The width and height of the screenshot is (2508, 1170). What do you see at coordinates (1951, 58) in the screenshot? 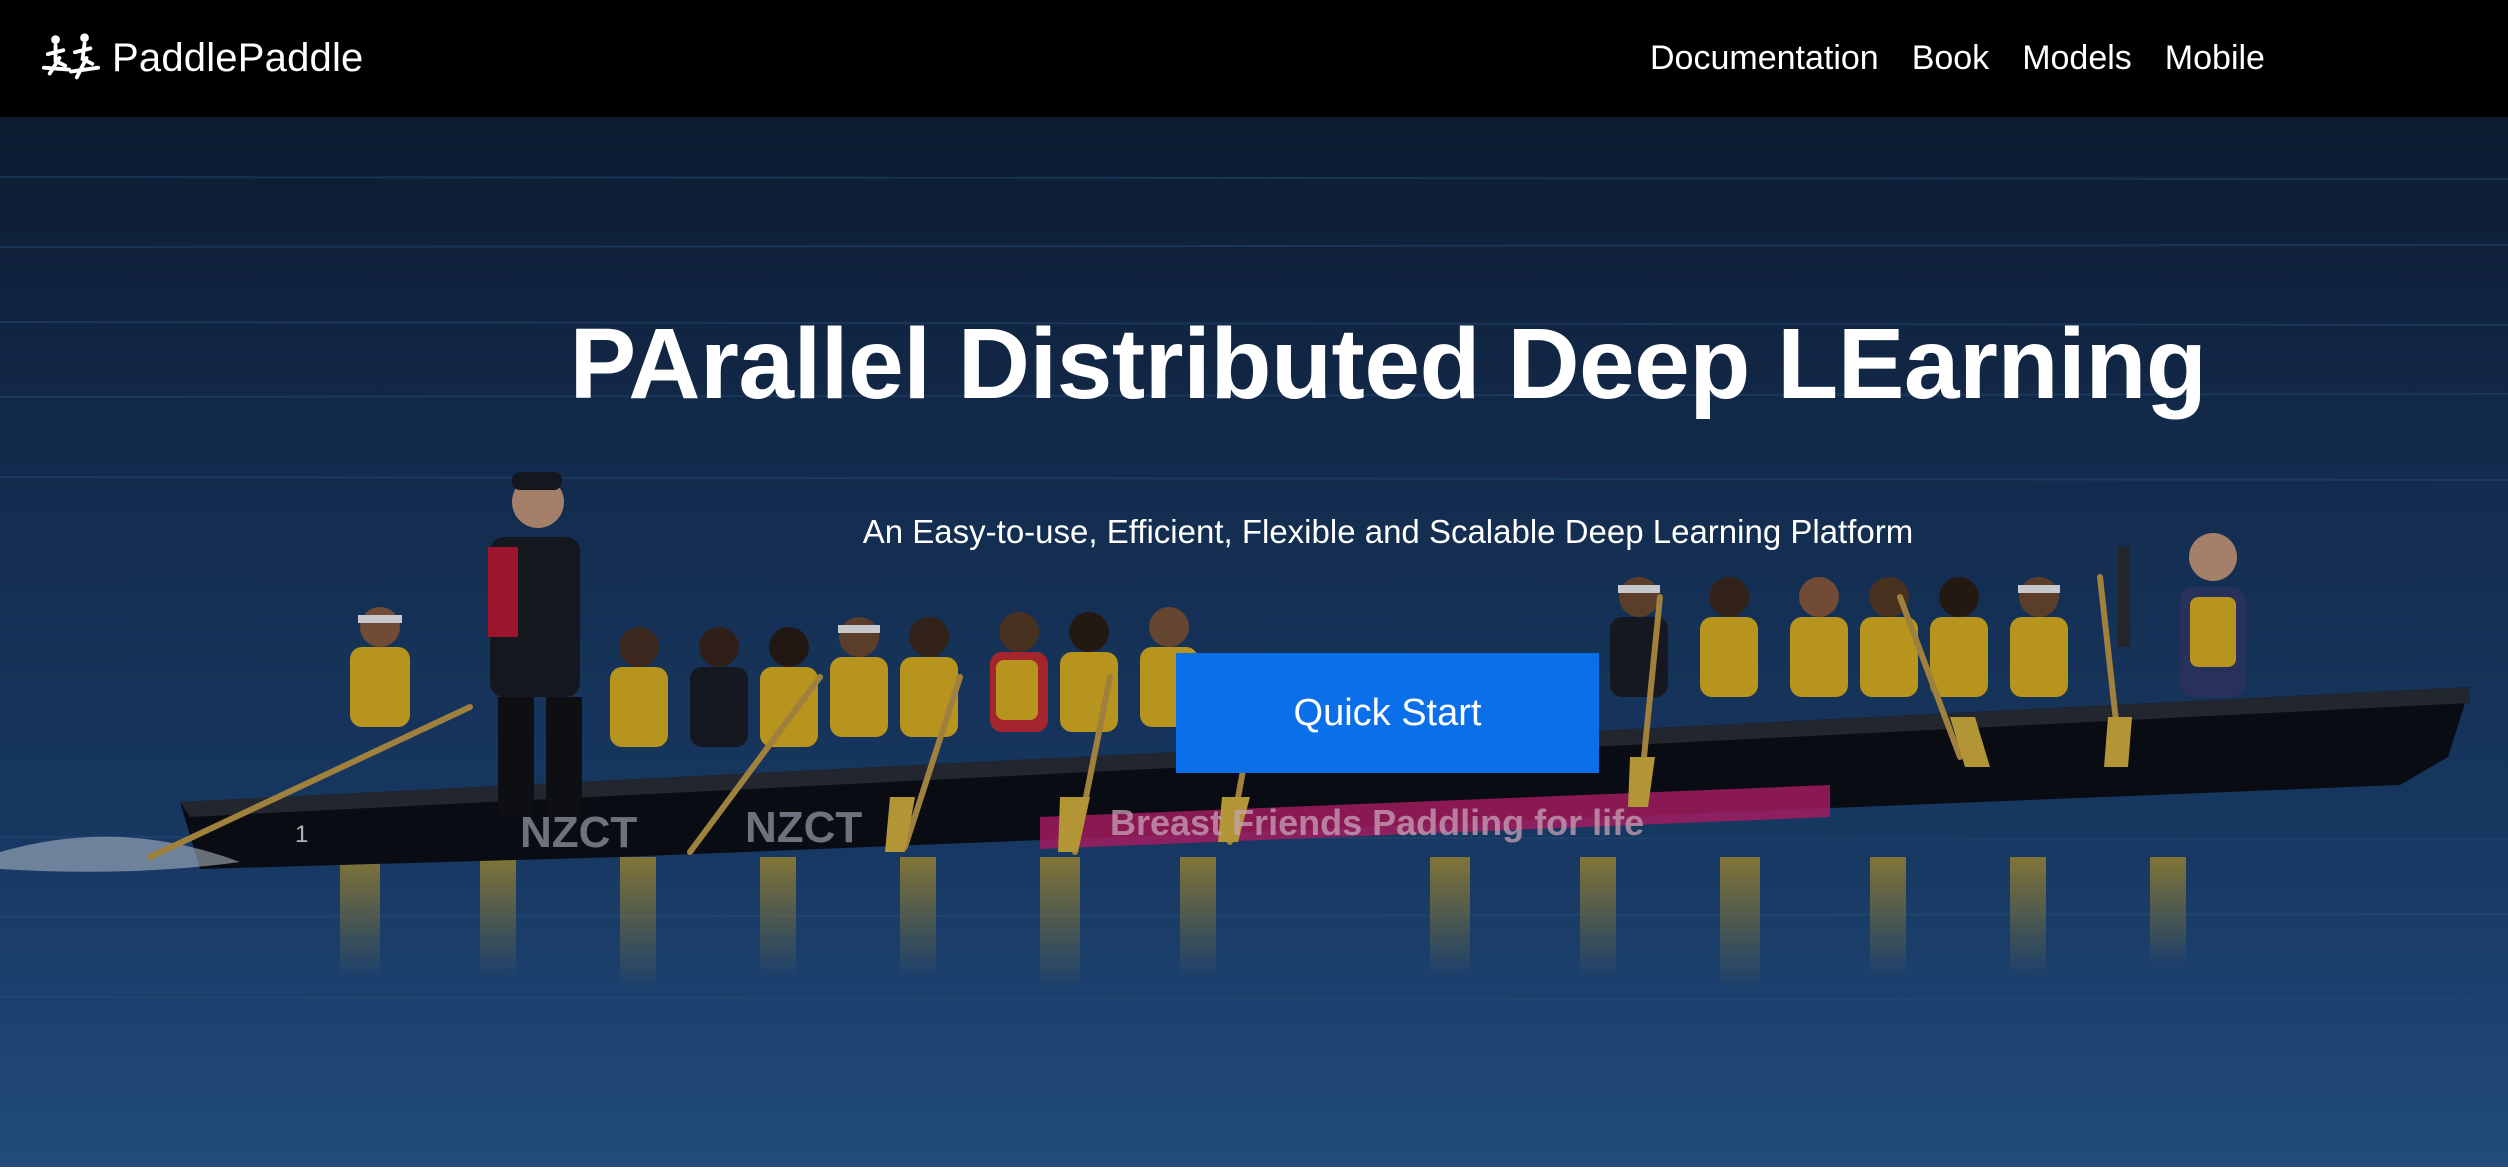
I see `nav-link-book: Book` at bounding box center [1951, 58].